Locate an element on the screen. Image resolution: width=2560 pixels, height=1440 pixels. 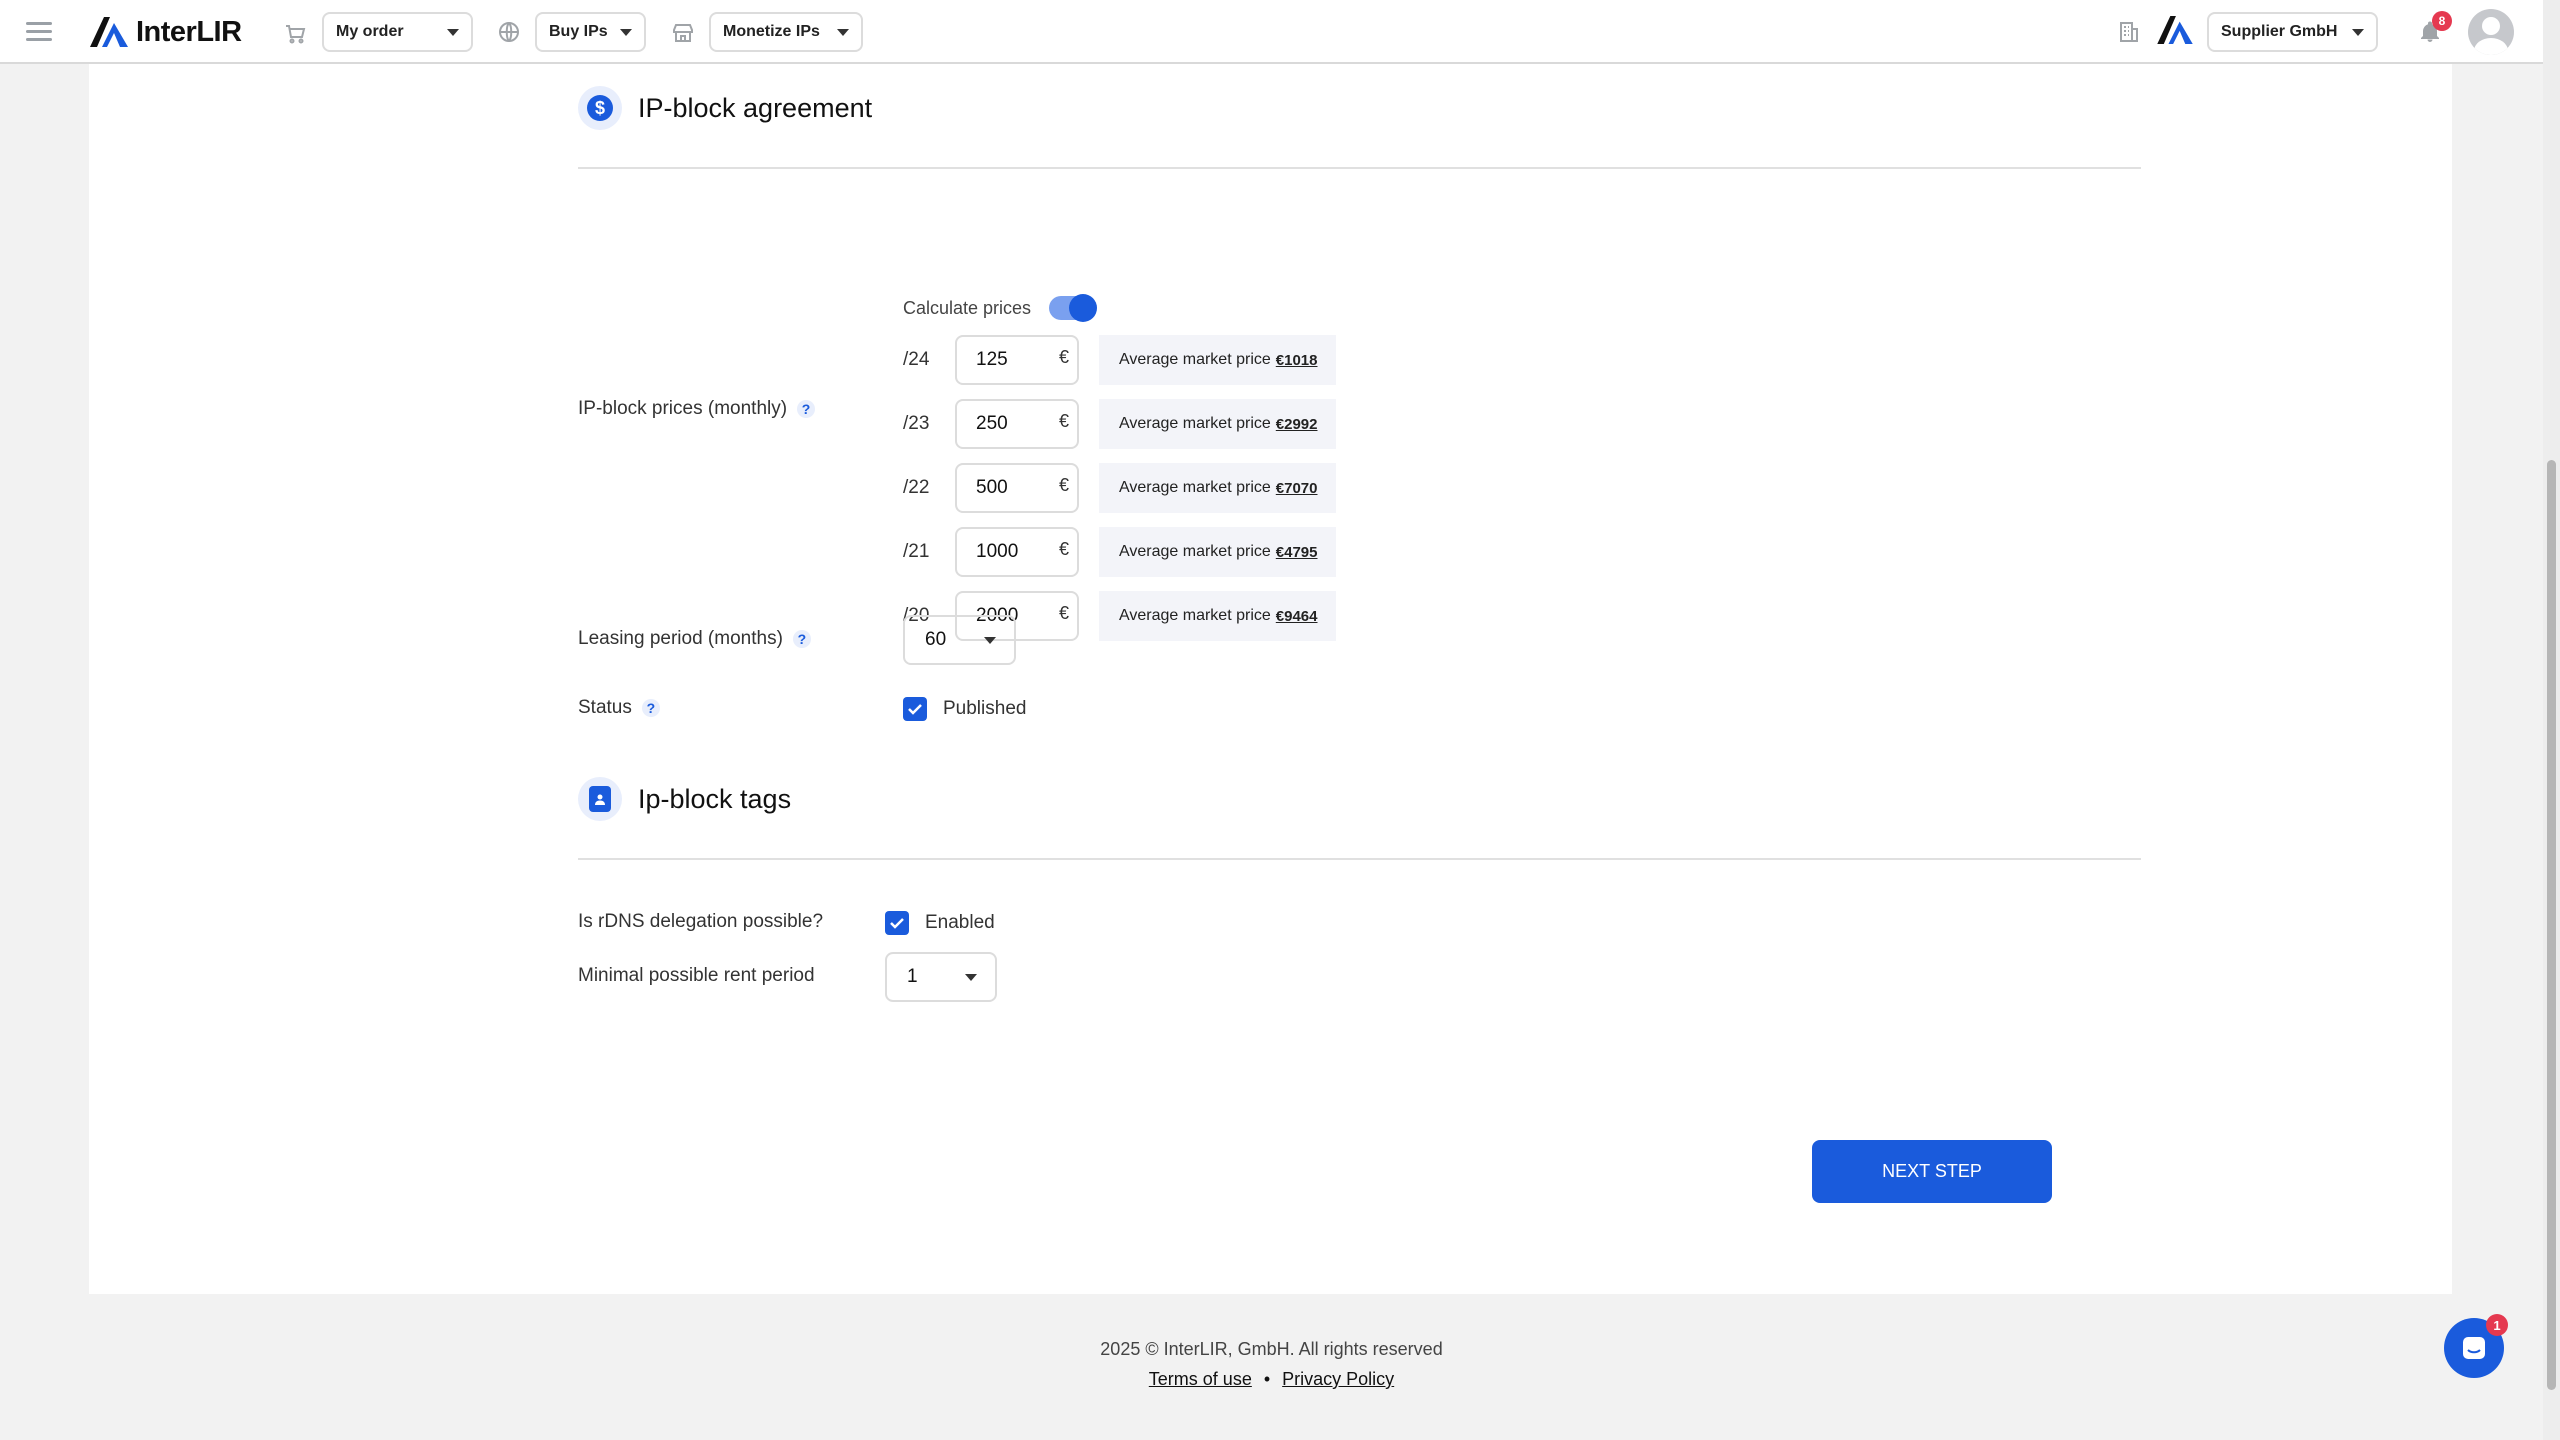
published-label: Published is located at coordinates (985, 708).